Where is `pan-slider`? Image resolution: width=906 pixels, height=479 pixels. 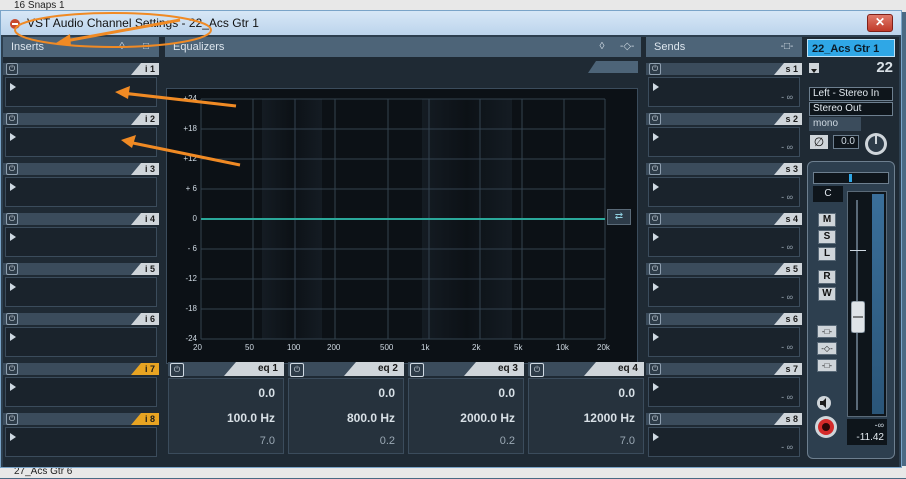
pan-slider is located at coordinates (851, 178).